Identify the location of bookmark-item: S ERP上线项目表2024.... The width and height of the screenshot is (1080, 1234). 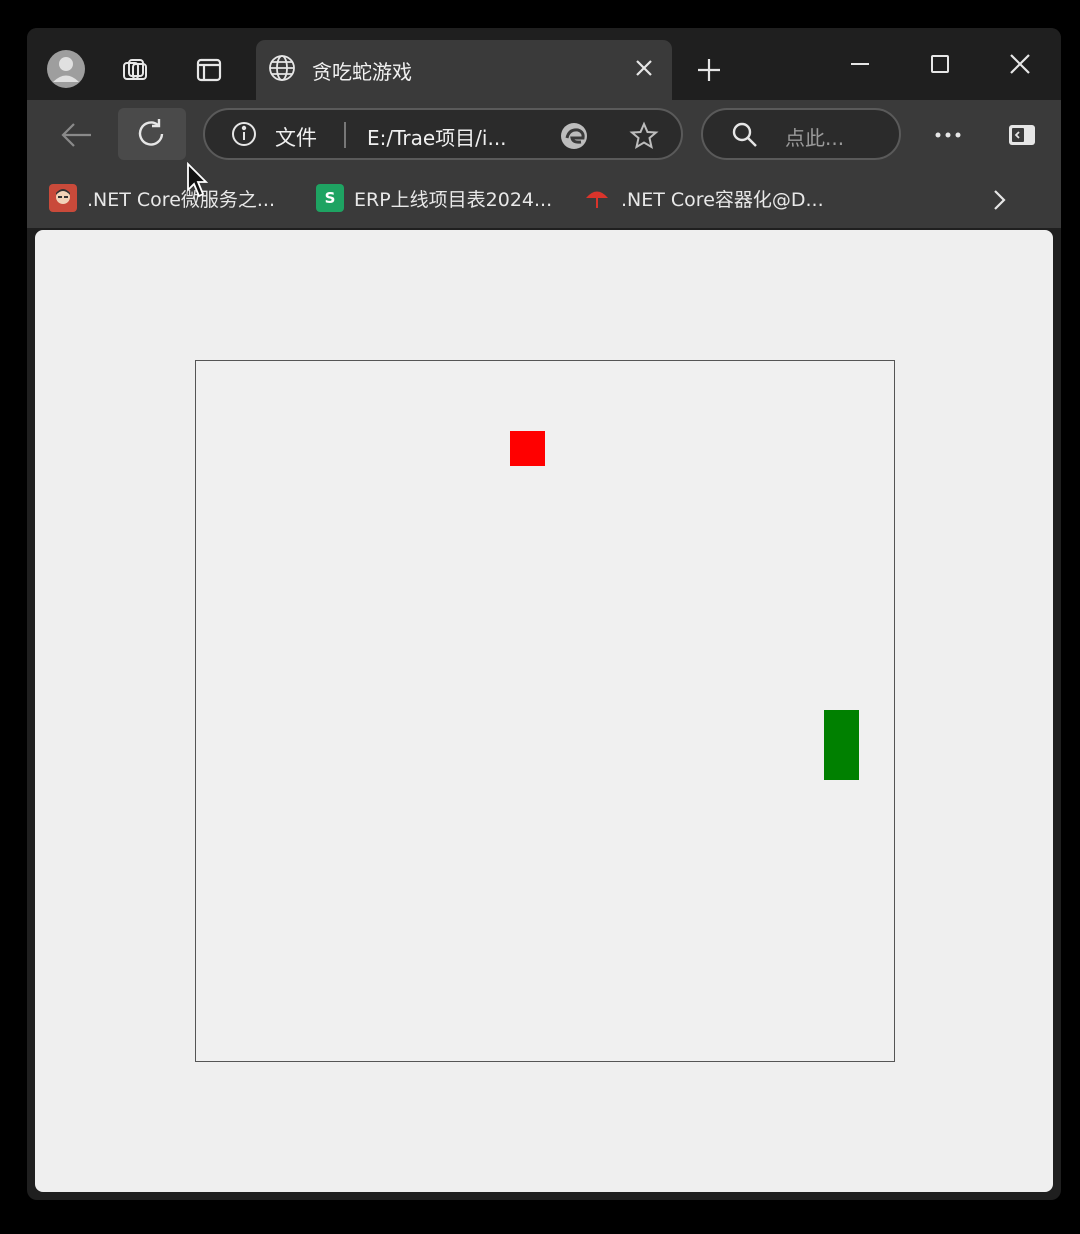
(434, 198).